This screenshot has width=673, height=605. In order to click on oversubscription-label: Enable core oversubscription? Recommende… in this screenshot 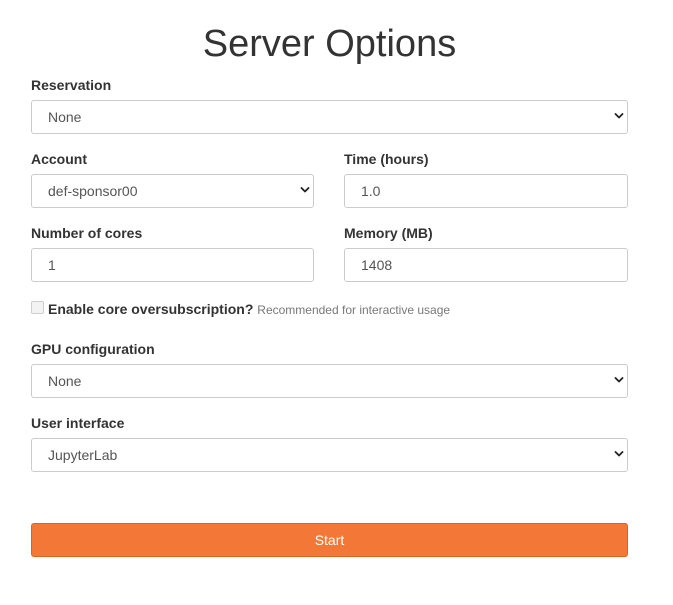, I will do `click(249, 309)`.